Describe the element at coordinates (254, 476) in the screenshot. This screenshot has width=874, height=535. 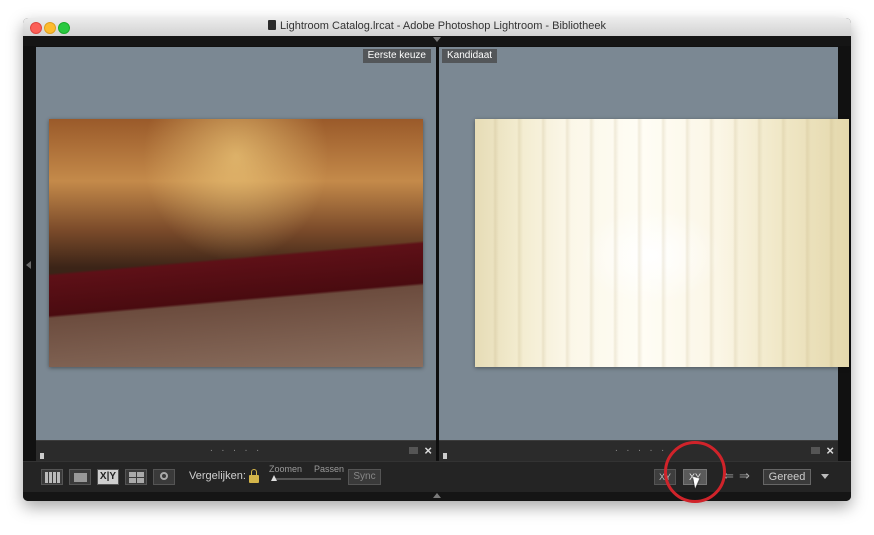
I see `lock-icon` at that location.